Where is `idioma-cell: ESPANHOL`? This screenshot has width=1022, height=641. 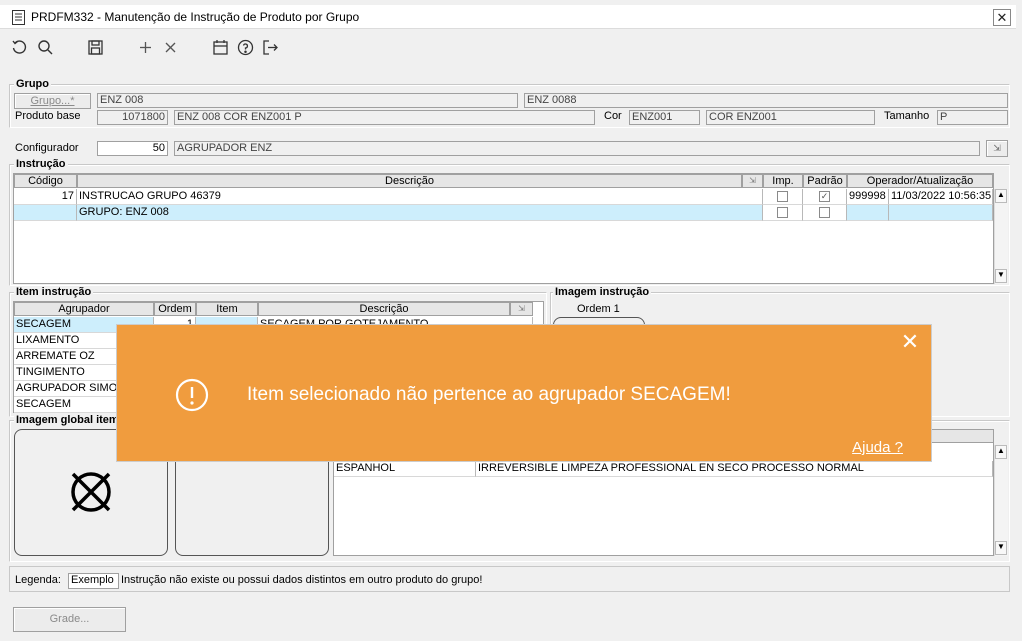
idioma-cell: ESPANHOL is located at coordinates (405, 469).